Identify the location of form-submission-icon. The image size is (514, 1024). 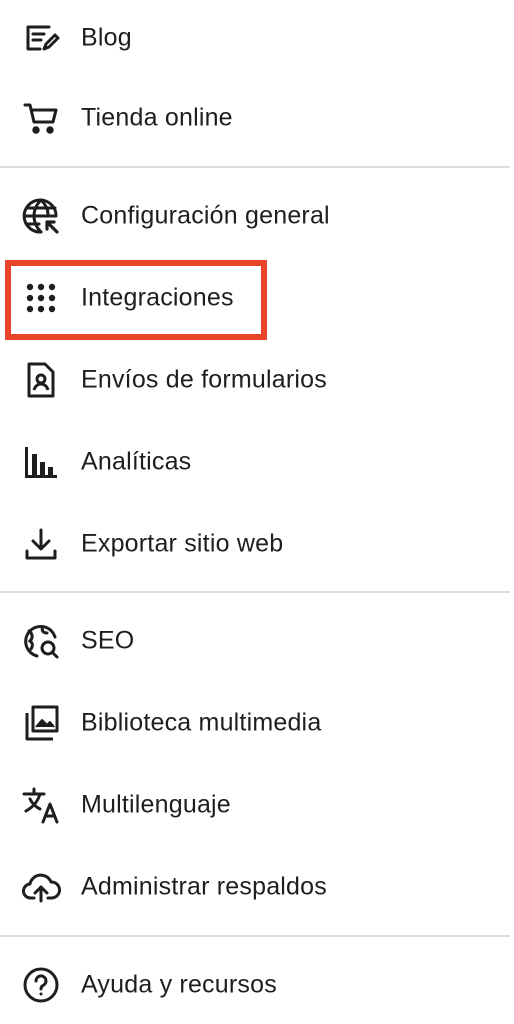
(41, 380).